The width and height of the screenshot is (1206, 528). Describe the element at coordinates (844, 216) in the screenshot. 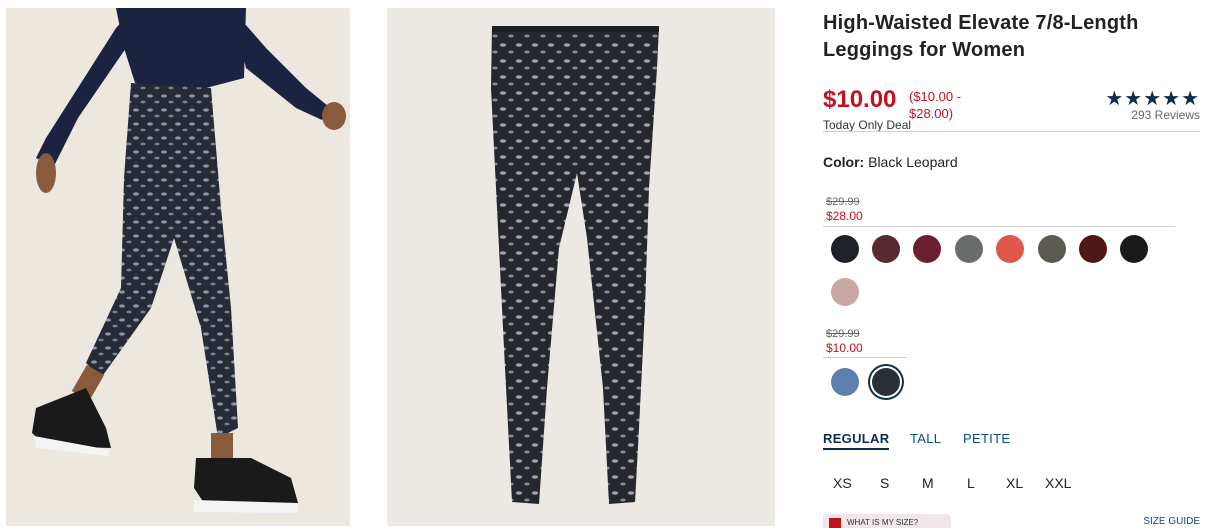

I see `sale-price: $28.00` at that location.